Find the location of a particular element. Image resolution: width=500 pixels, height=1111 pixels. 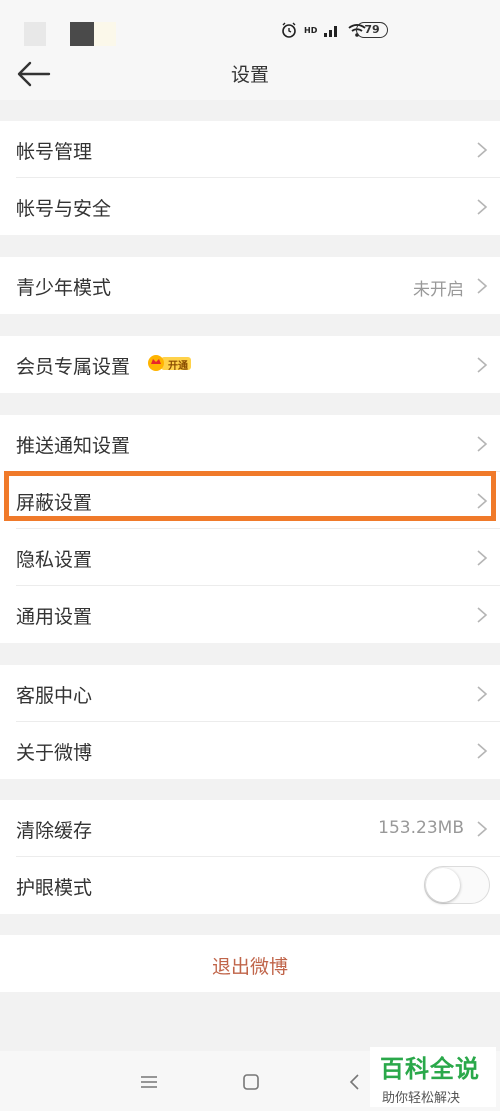

settings-item-account-management: 帐号管理 is located at coordinates (250, 149).